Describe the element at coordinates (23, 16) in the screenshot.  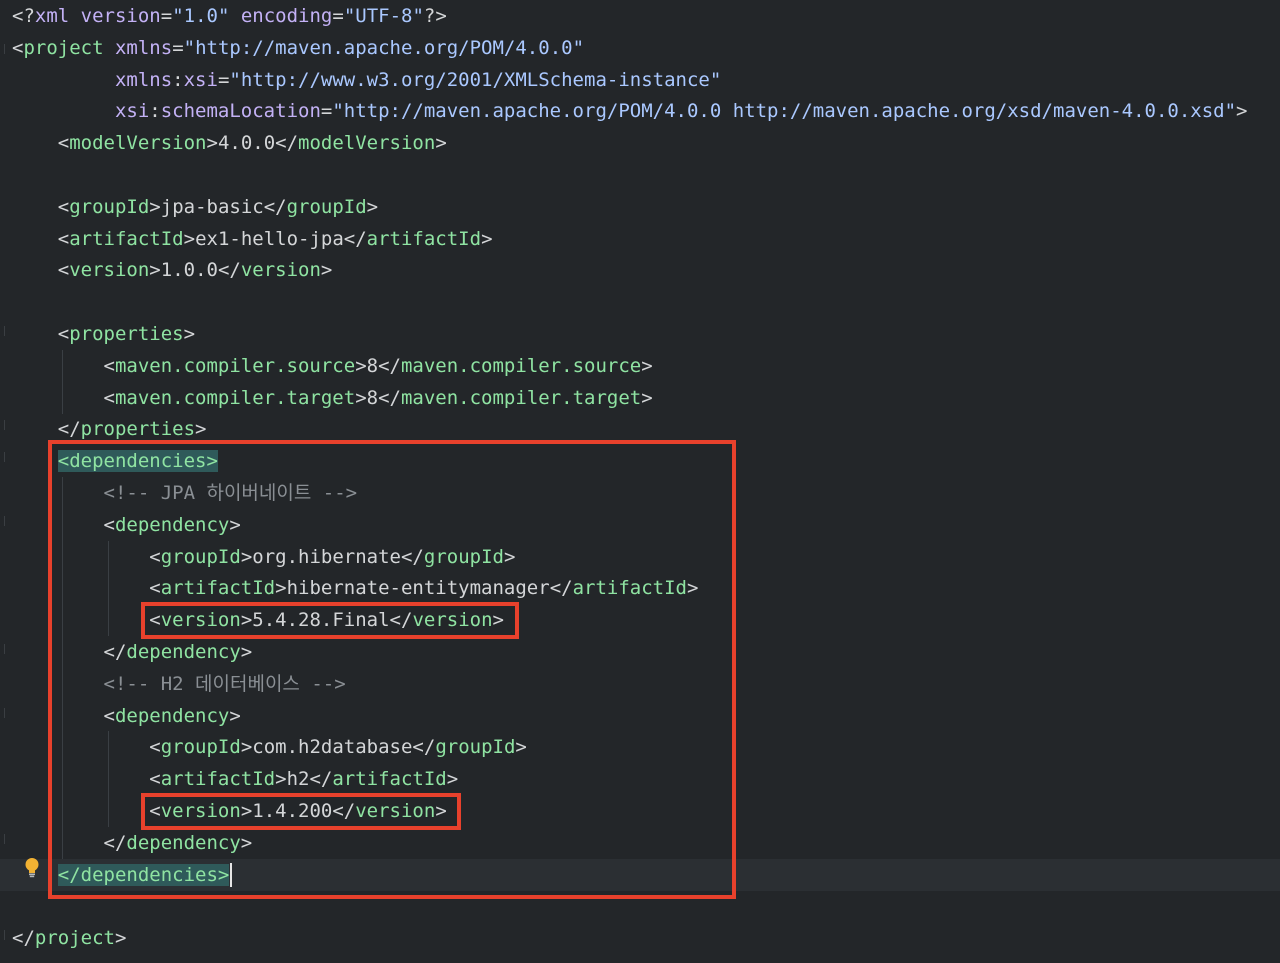
I see `code-token: <?` at that location.